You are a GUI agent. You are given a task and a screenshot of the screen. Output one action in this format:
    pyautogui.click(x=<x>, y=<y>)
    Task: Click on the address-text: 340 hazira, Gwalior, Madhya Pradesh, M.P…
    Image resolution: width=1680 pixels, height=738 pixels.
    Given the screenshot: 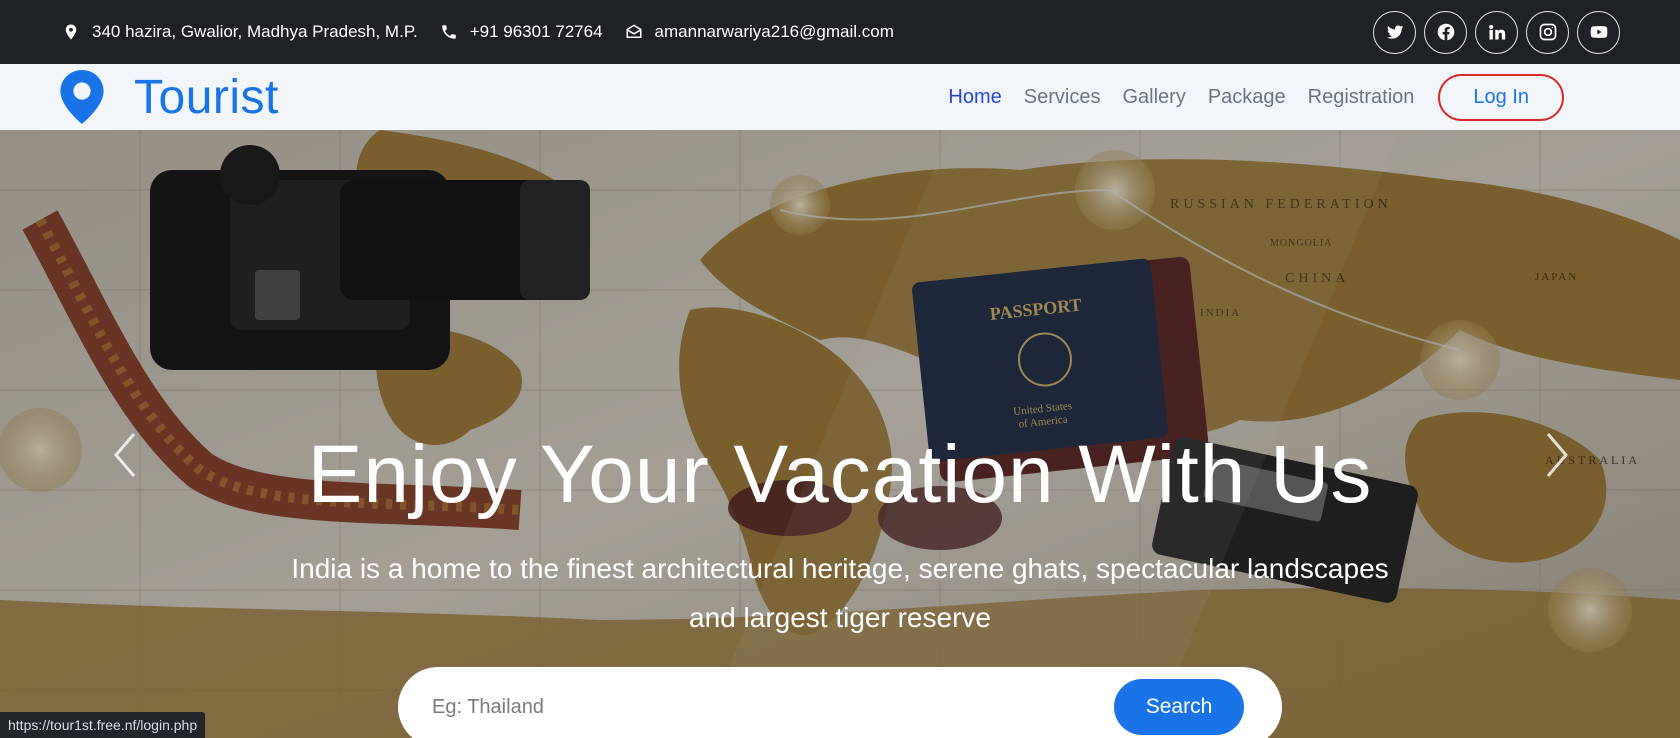 What is the action you would take?
    pyautogui.click(x=255, y=31)
    